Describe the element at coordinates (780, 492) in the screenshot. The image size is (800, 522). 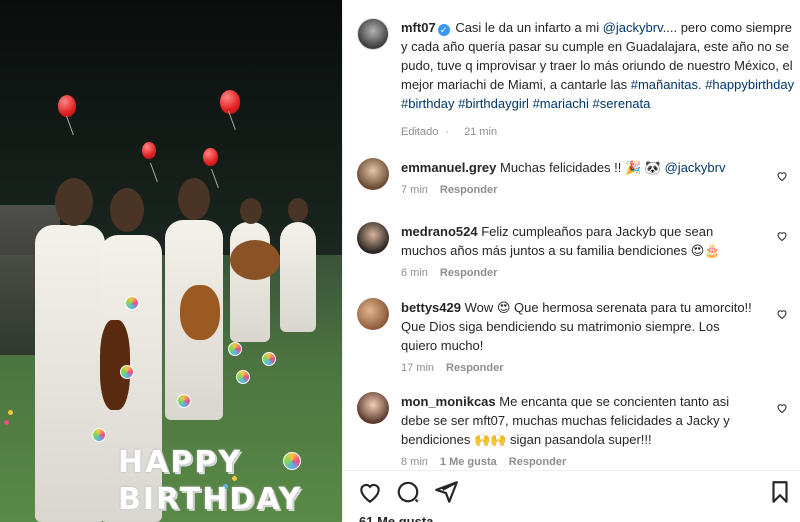
I see `bookmark-icon` at that location.